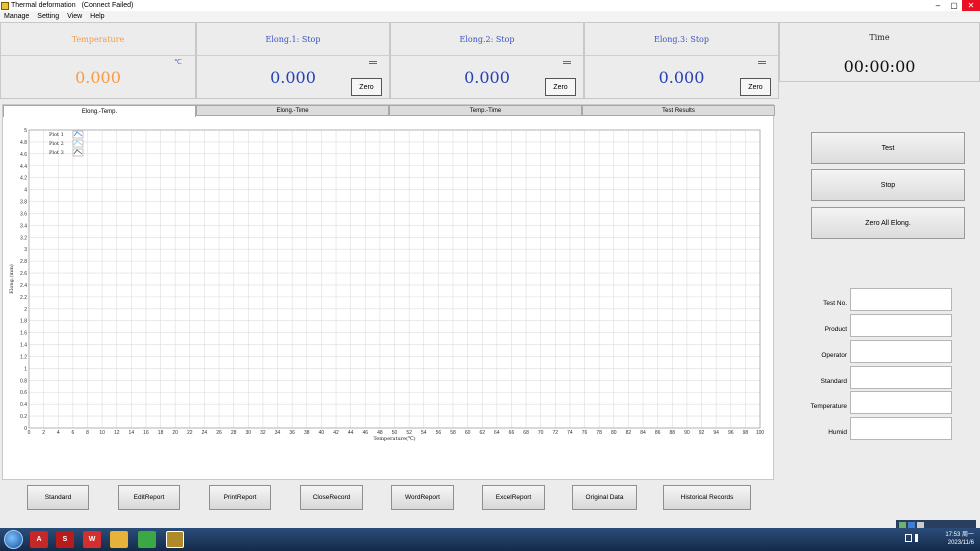  Describe the element at coordinates (901, 377) in the screenshot. I see `standard-input` at that location.